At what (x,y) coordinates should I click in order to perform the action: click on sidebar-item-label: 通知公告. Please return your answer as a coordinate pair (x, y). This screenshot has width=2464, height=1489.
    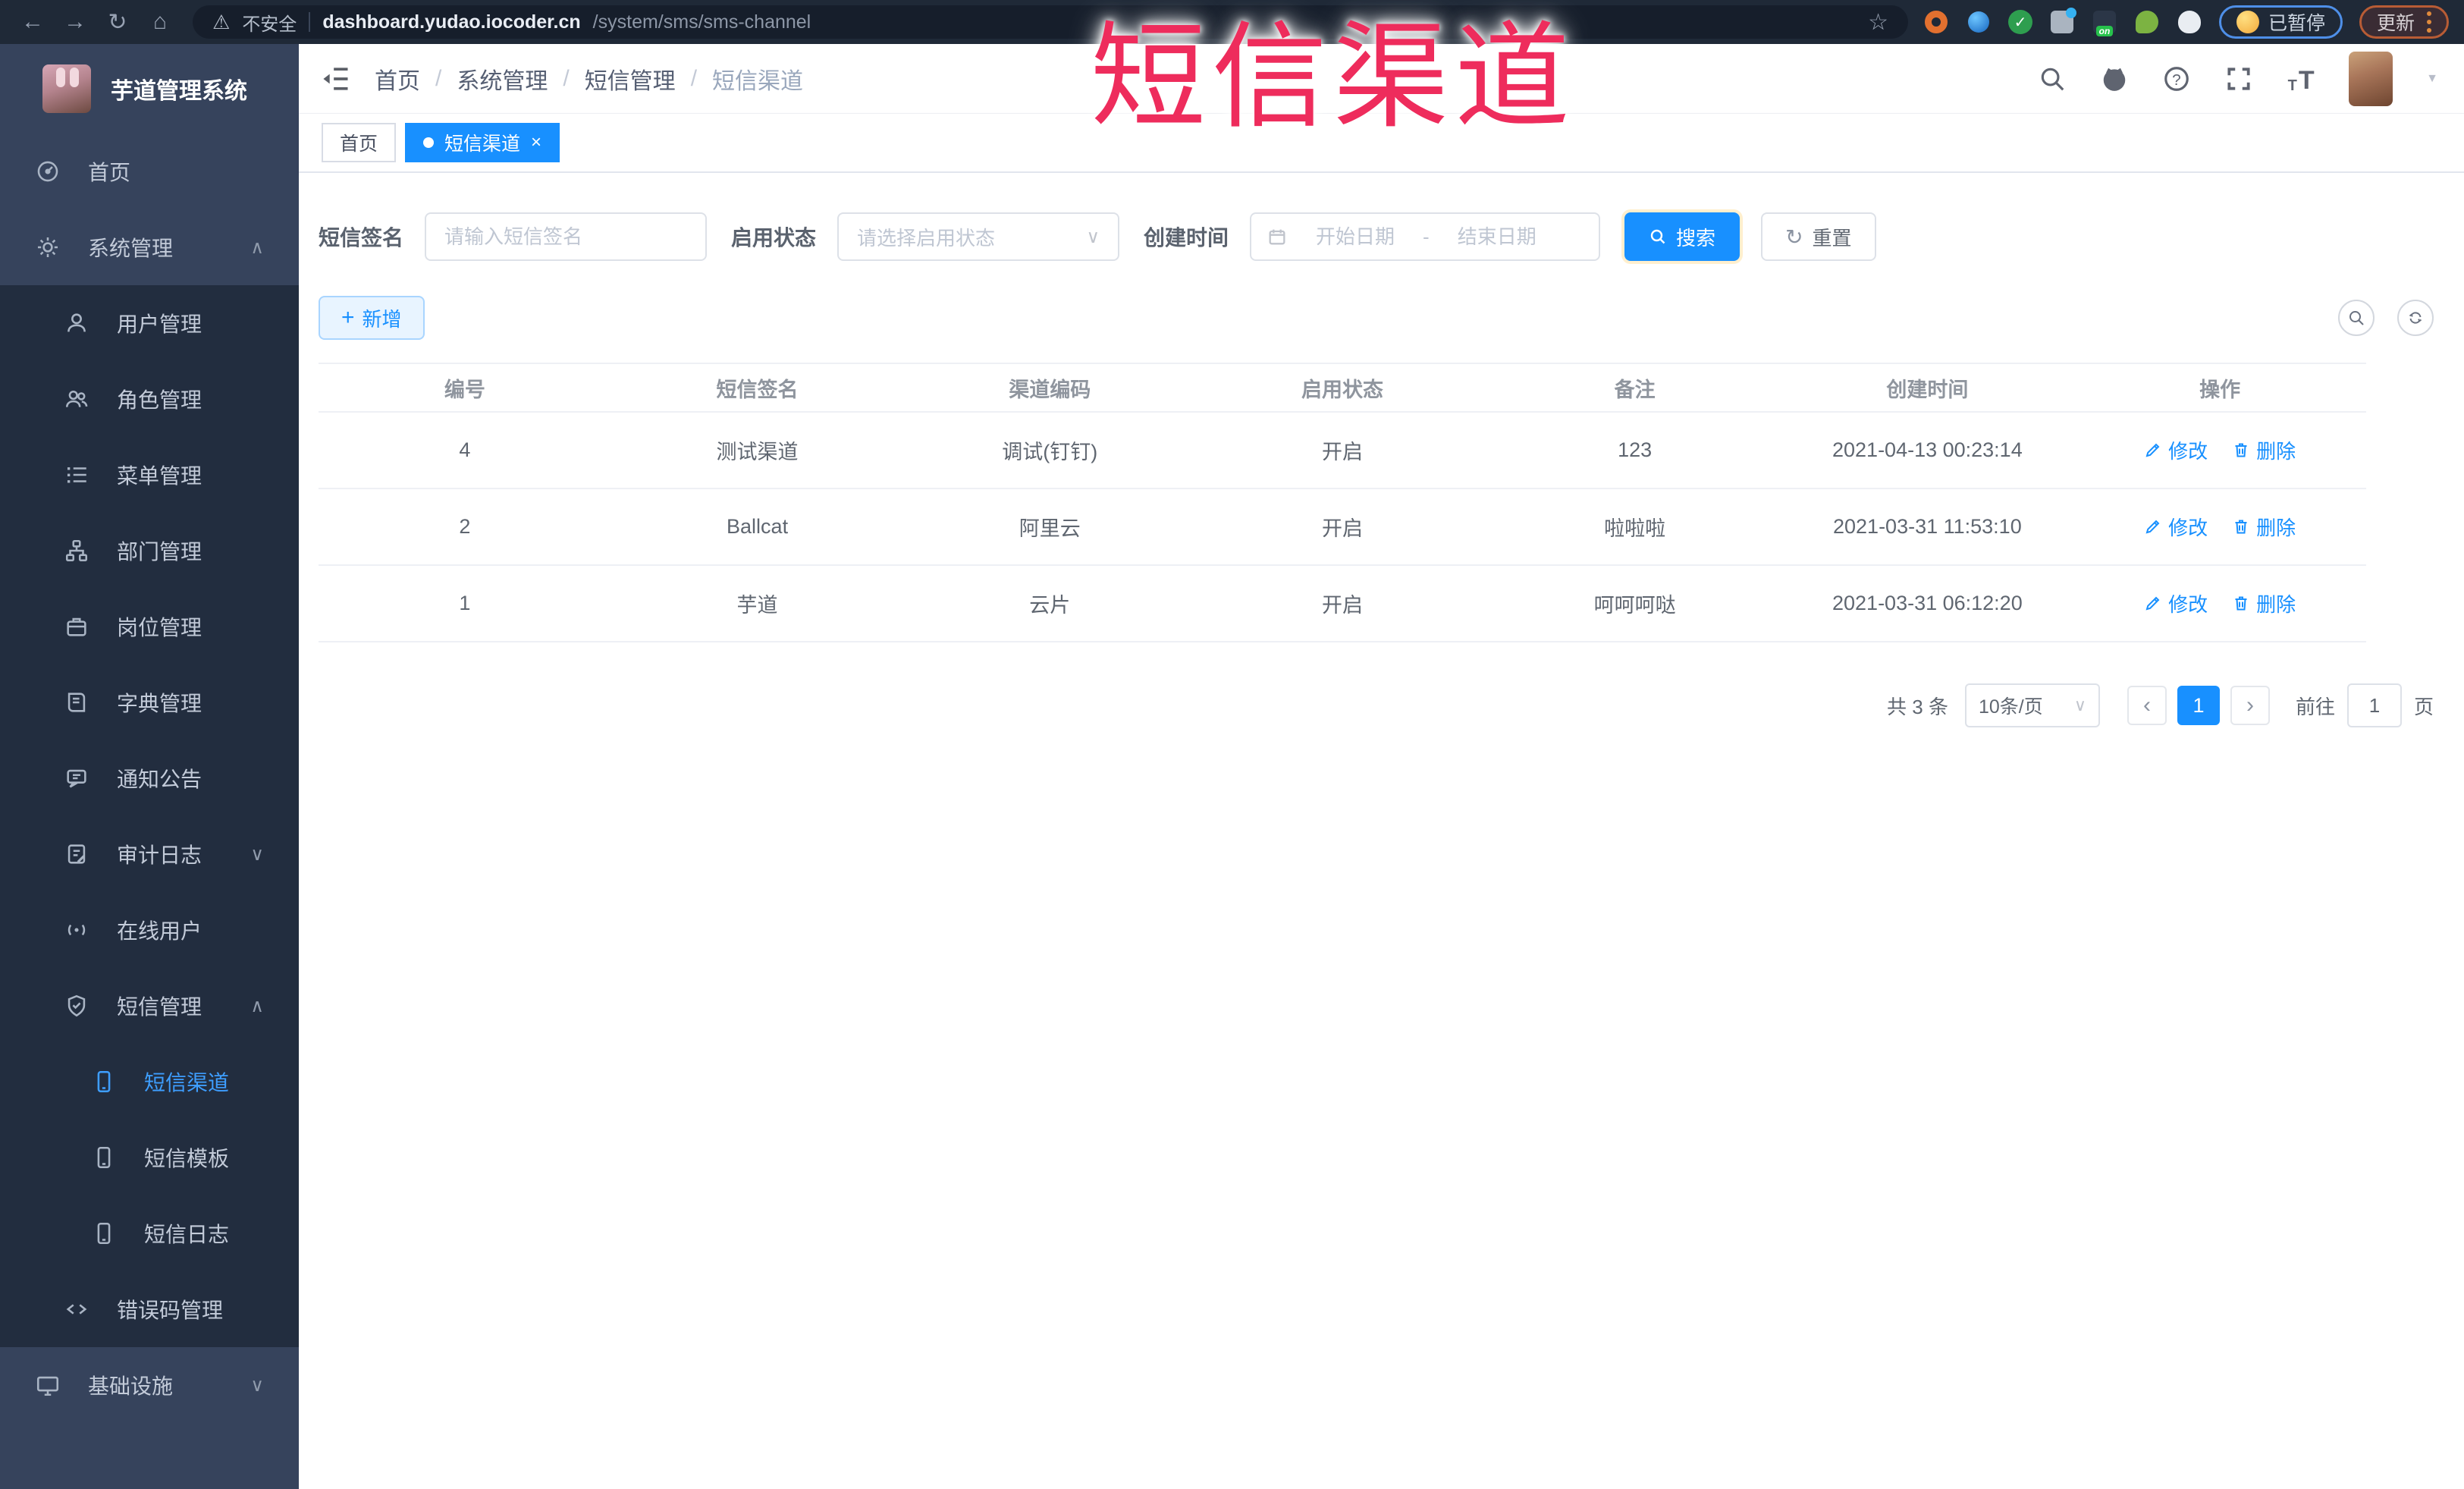
    Looking at the image, I should click on (159, 779).